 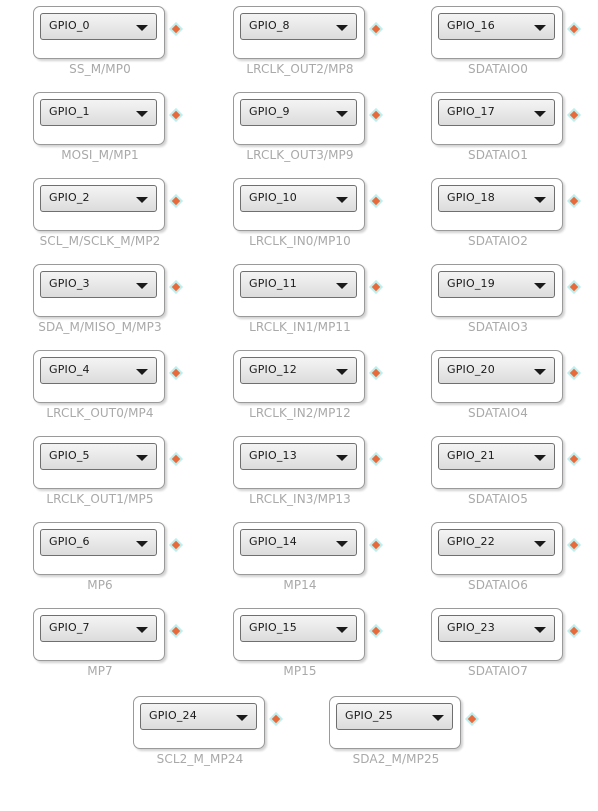 I want to click on gpio-caption: SDATAIO4, so click(x=498, y=413).